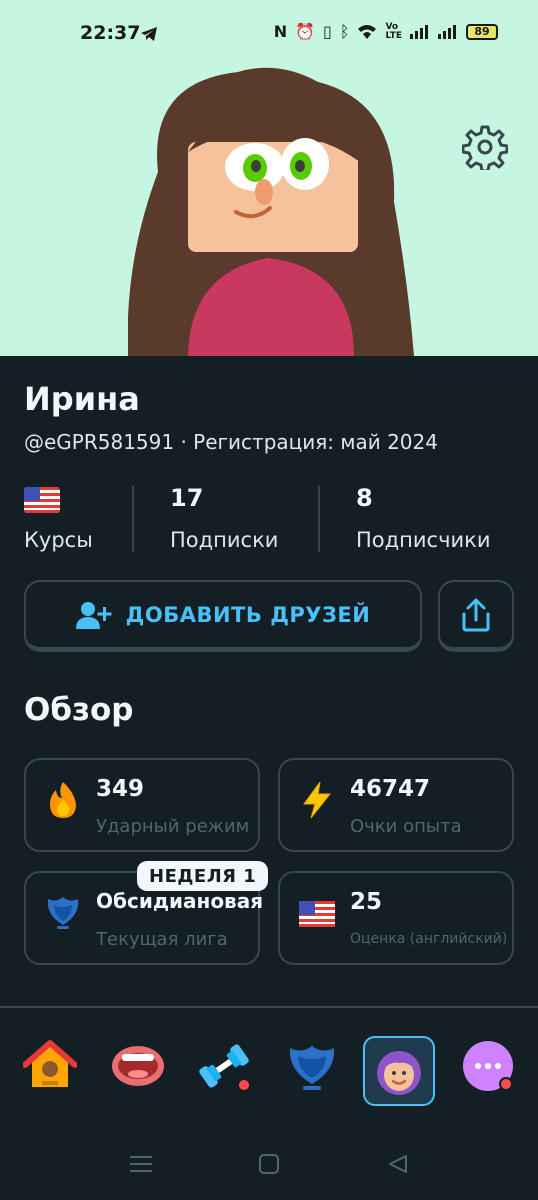 This screenshot has width=538, height=1200. What do you see at coordinates (393, 31) in the screenshot?
I see `volte-icon: Vo LTE` at bounding box center [393, 31].